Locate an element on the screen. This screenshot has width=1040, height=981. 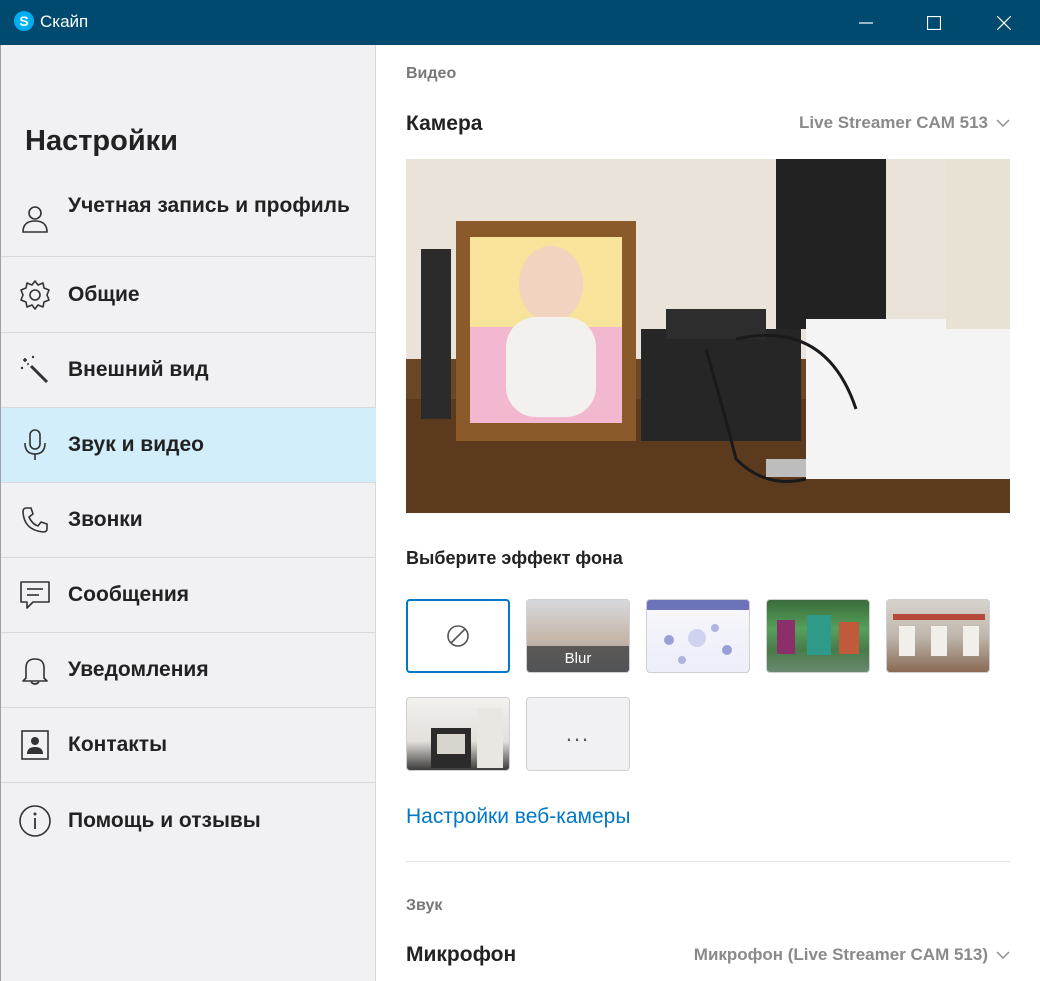
message-icon is located at coordinates (35, 595).